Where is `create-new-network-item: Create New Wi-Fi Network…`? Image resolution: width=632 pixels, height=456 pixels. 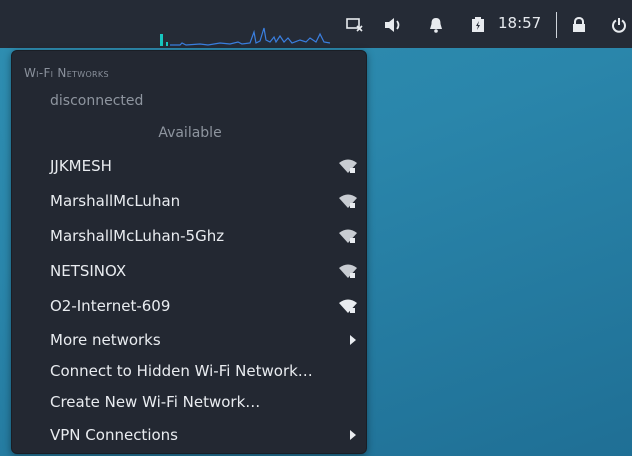
create-new-network-item: Create New Wi-Fi Network… is located at coordinates (190, 402).